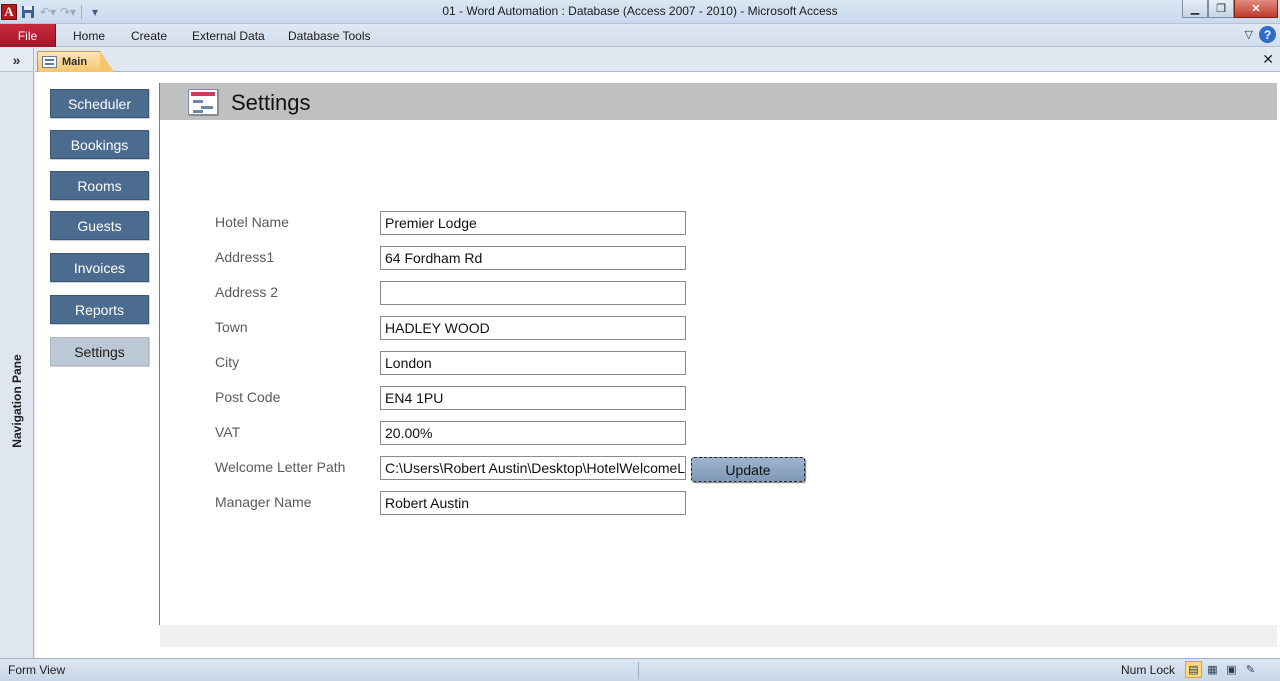 Image resolution: width=1280 pixels, height=681 pixels. Describe the element at coordinates (37, 670) in the screenshot. I see `status-view-label: Form View` at that location.